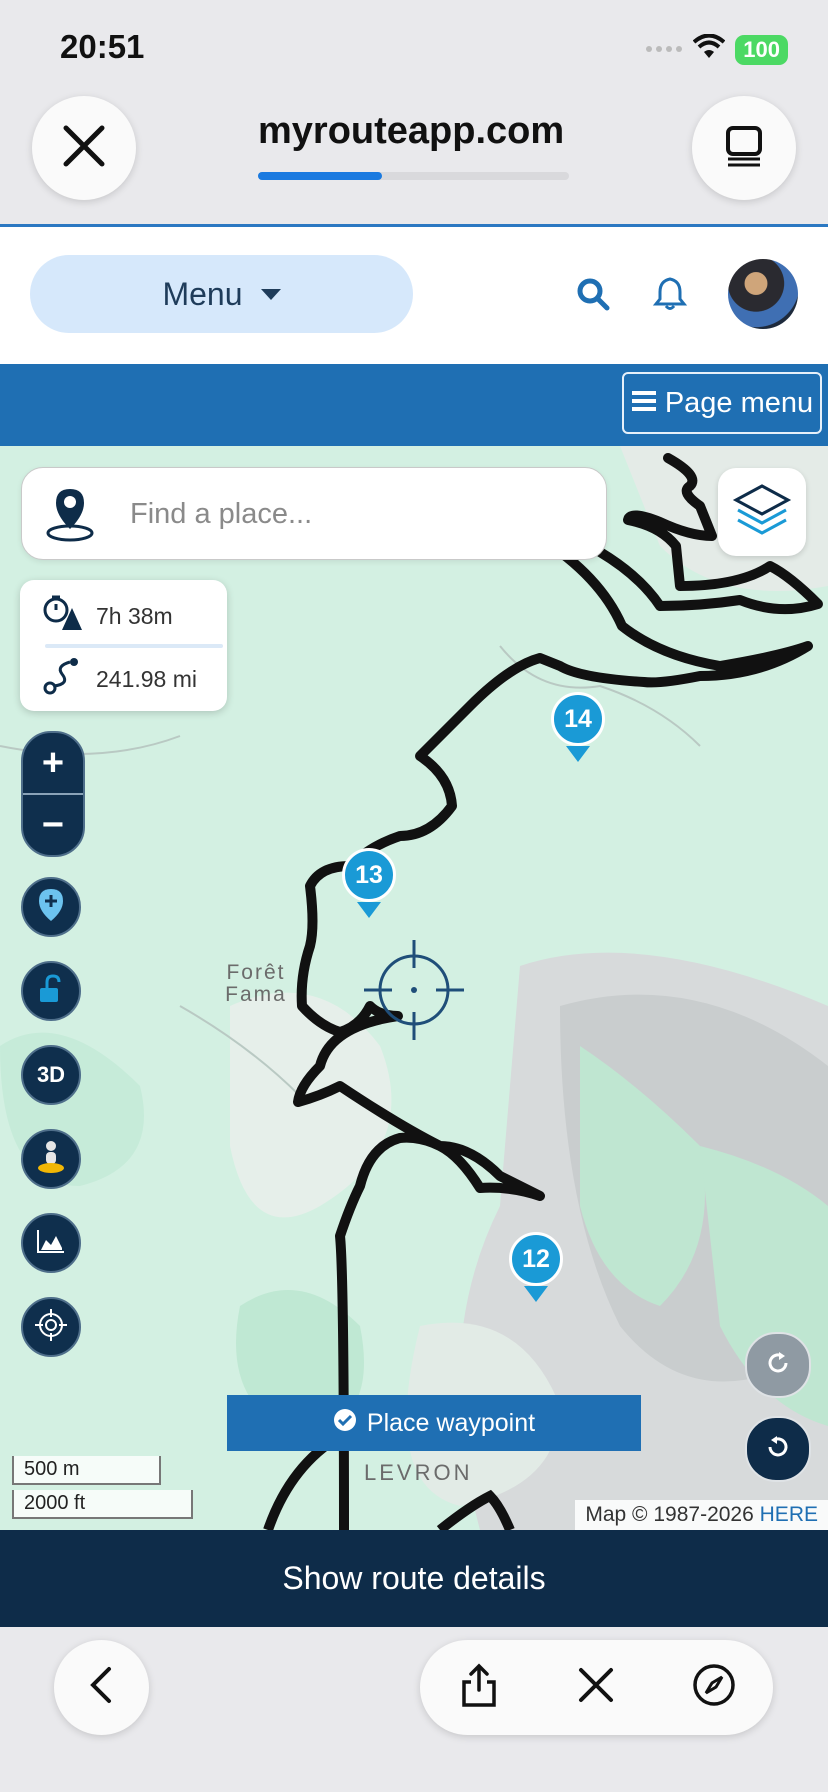 The height and width of the screenshot is (1792, 828). Describe the element at coordinates (761, 49) in the screenshot. I see `battery-indicator: 100` at that location.